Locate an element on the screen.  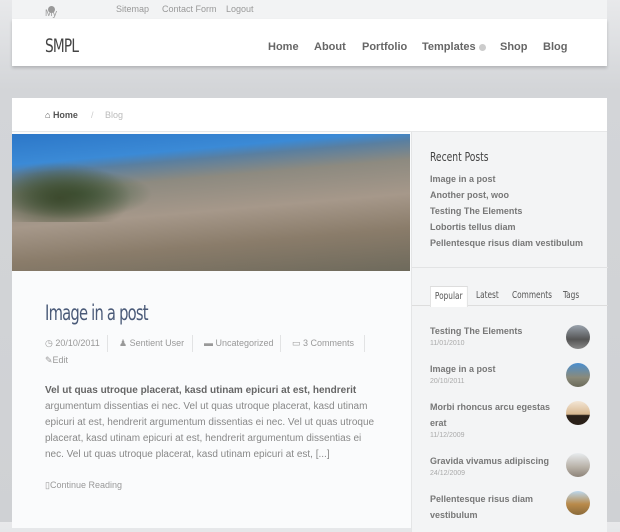
post-category-value: Uncategorized is located at coordinates (244, 343).